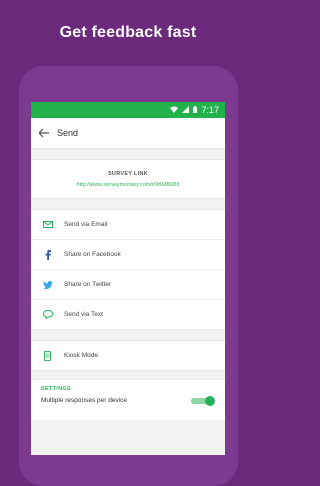 Image resolution: width=320 pixels, height=486 pixels. I want to click on settings-header: SETTINGS, so click(56, 389).